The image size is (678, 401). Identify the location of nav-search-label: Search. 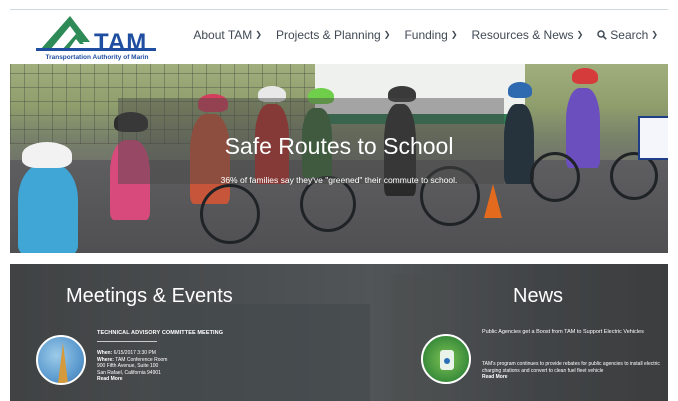
(629, 35).